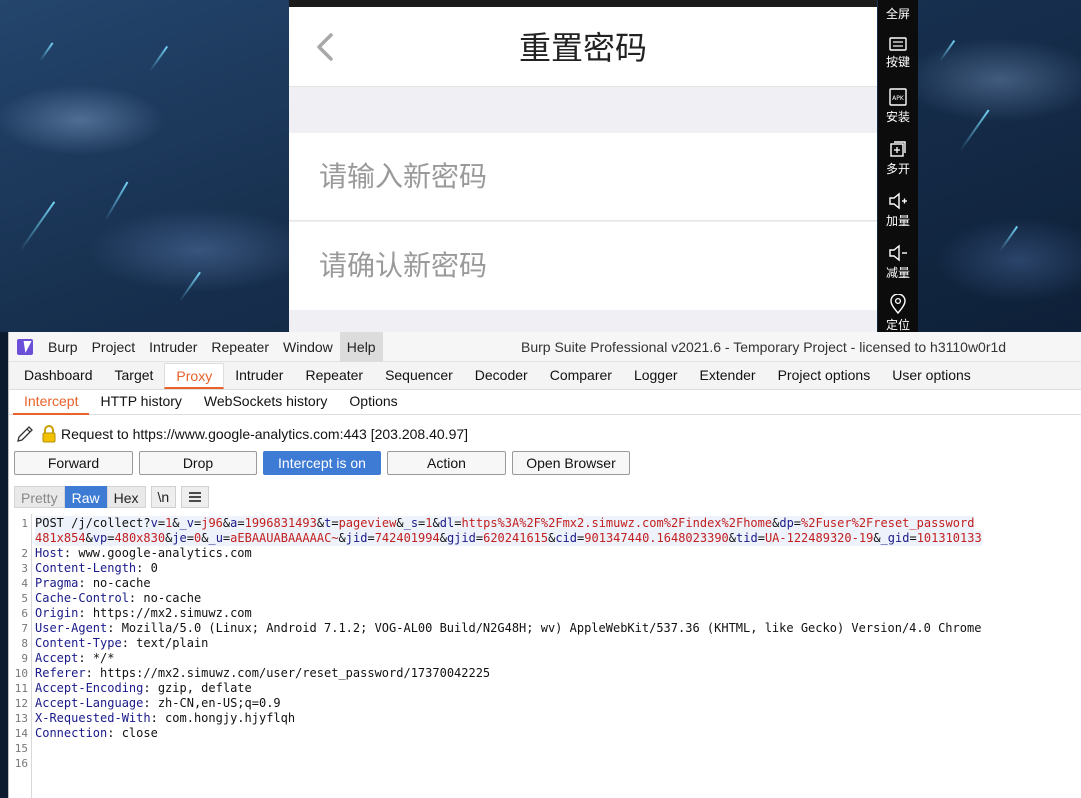 This screenshot has width=1081, height=798. What do you see at coordinates (898, 158) in the screenshot?
I see `multi-instance-button: 多开` at bounding box center [898, 158].